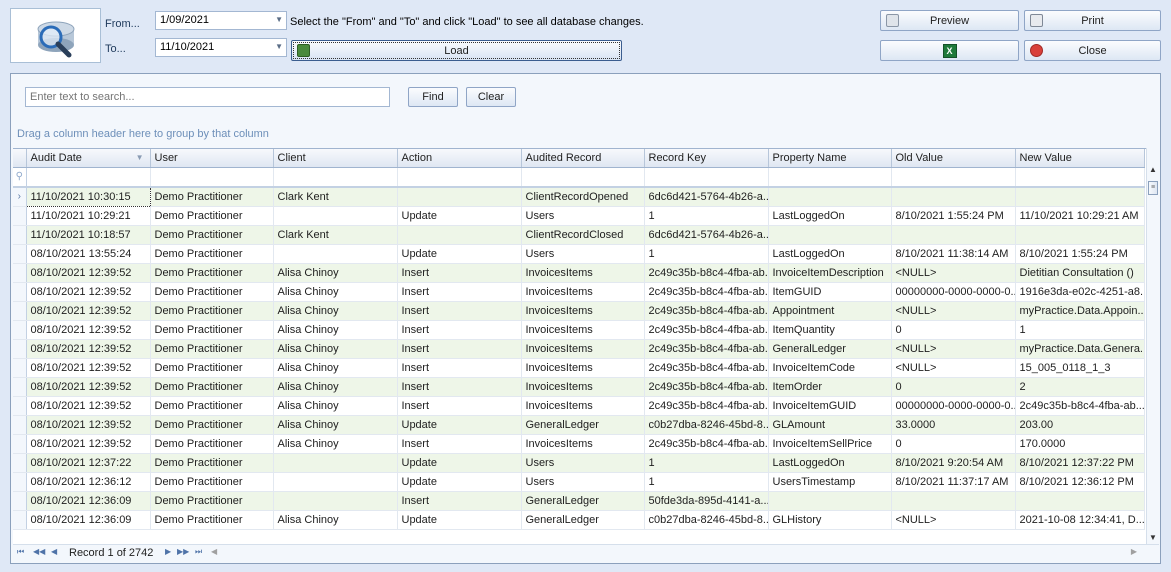 This screenshot has height=572, width=1171. Describe the element at coordinates (830, 349) in the screenshot. I see `cell-property-name: GeneralLedger` at that location.